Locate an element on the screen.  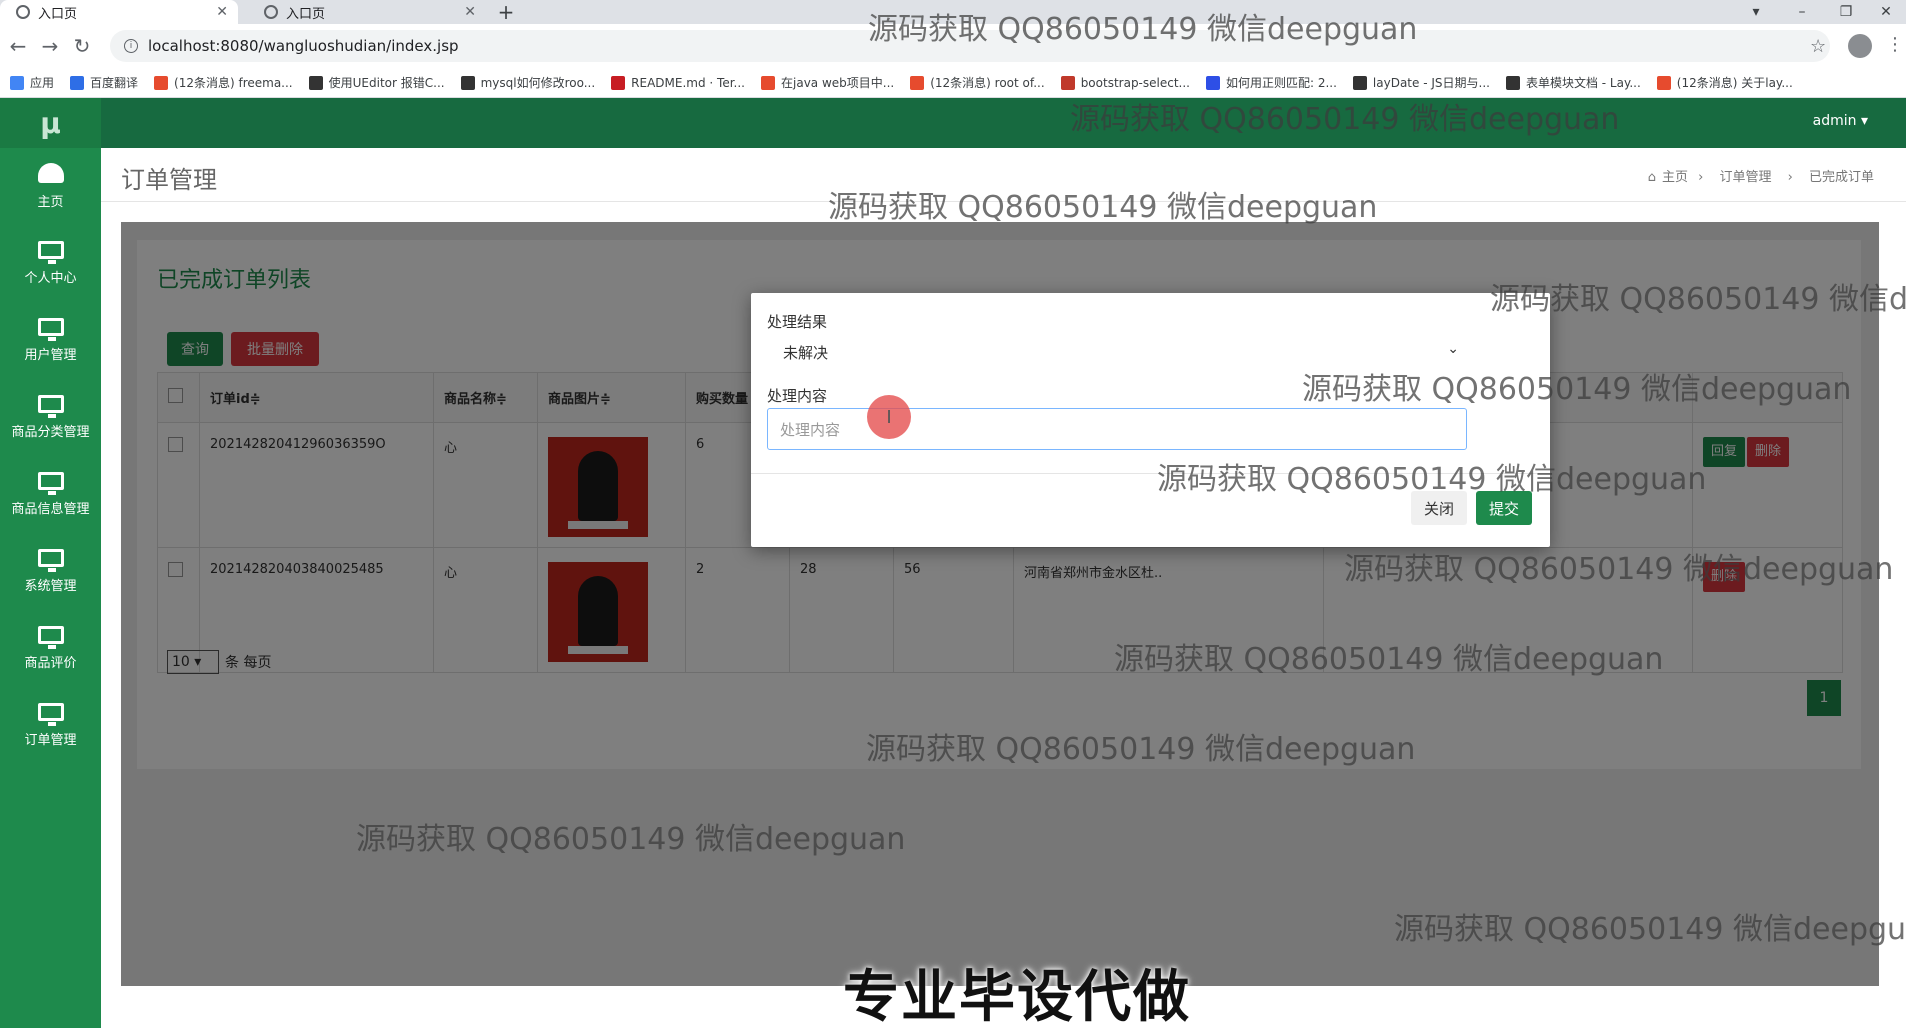
admin-menu: admin ▾ is located at coordinates (1840, 121).